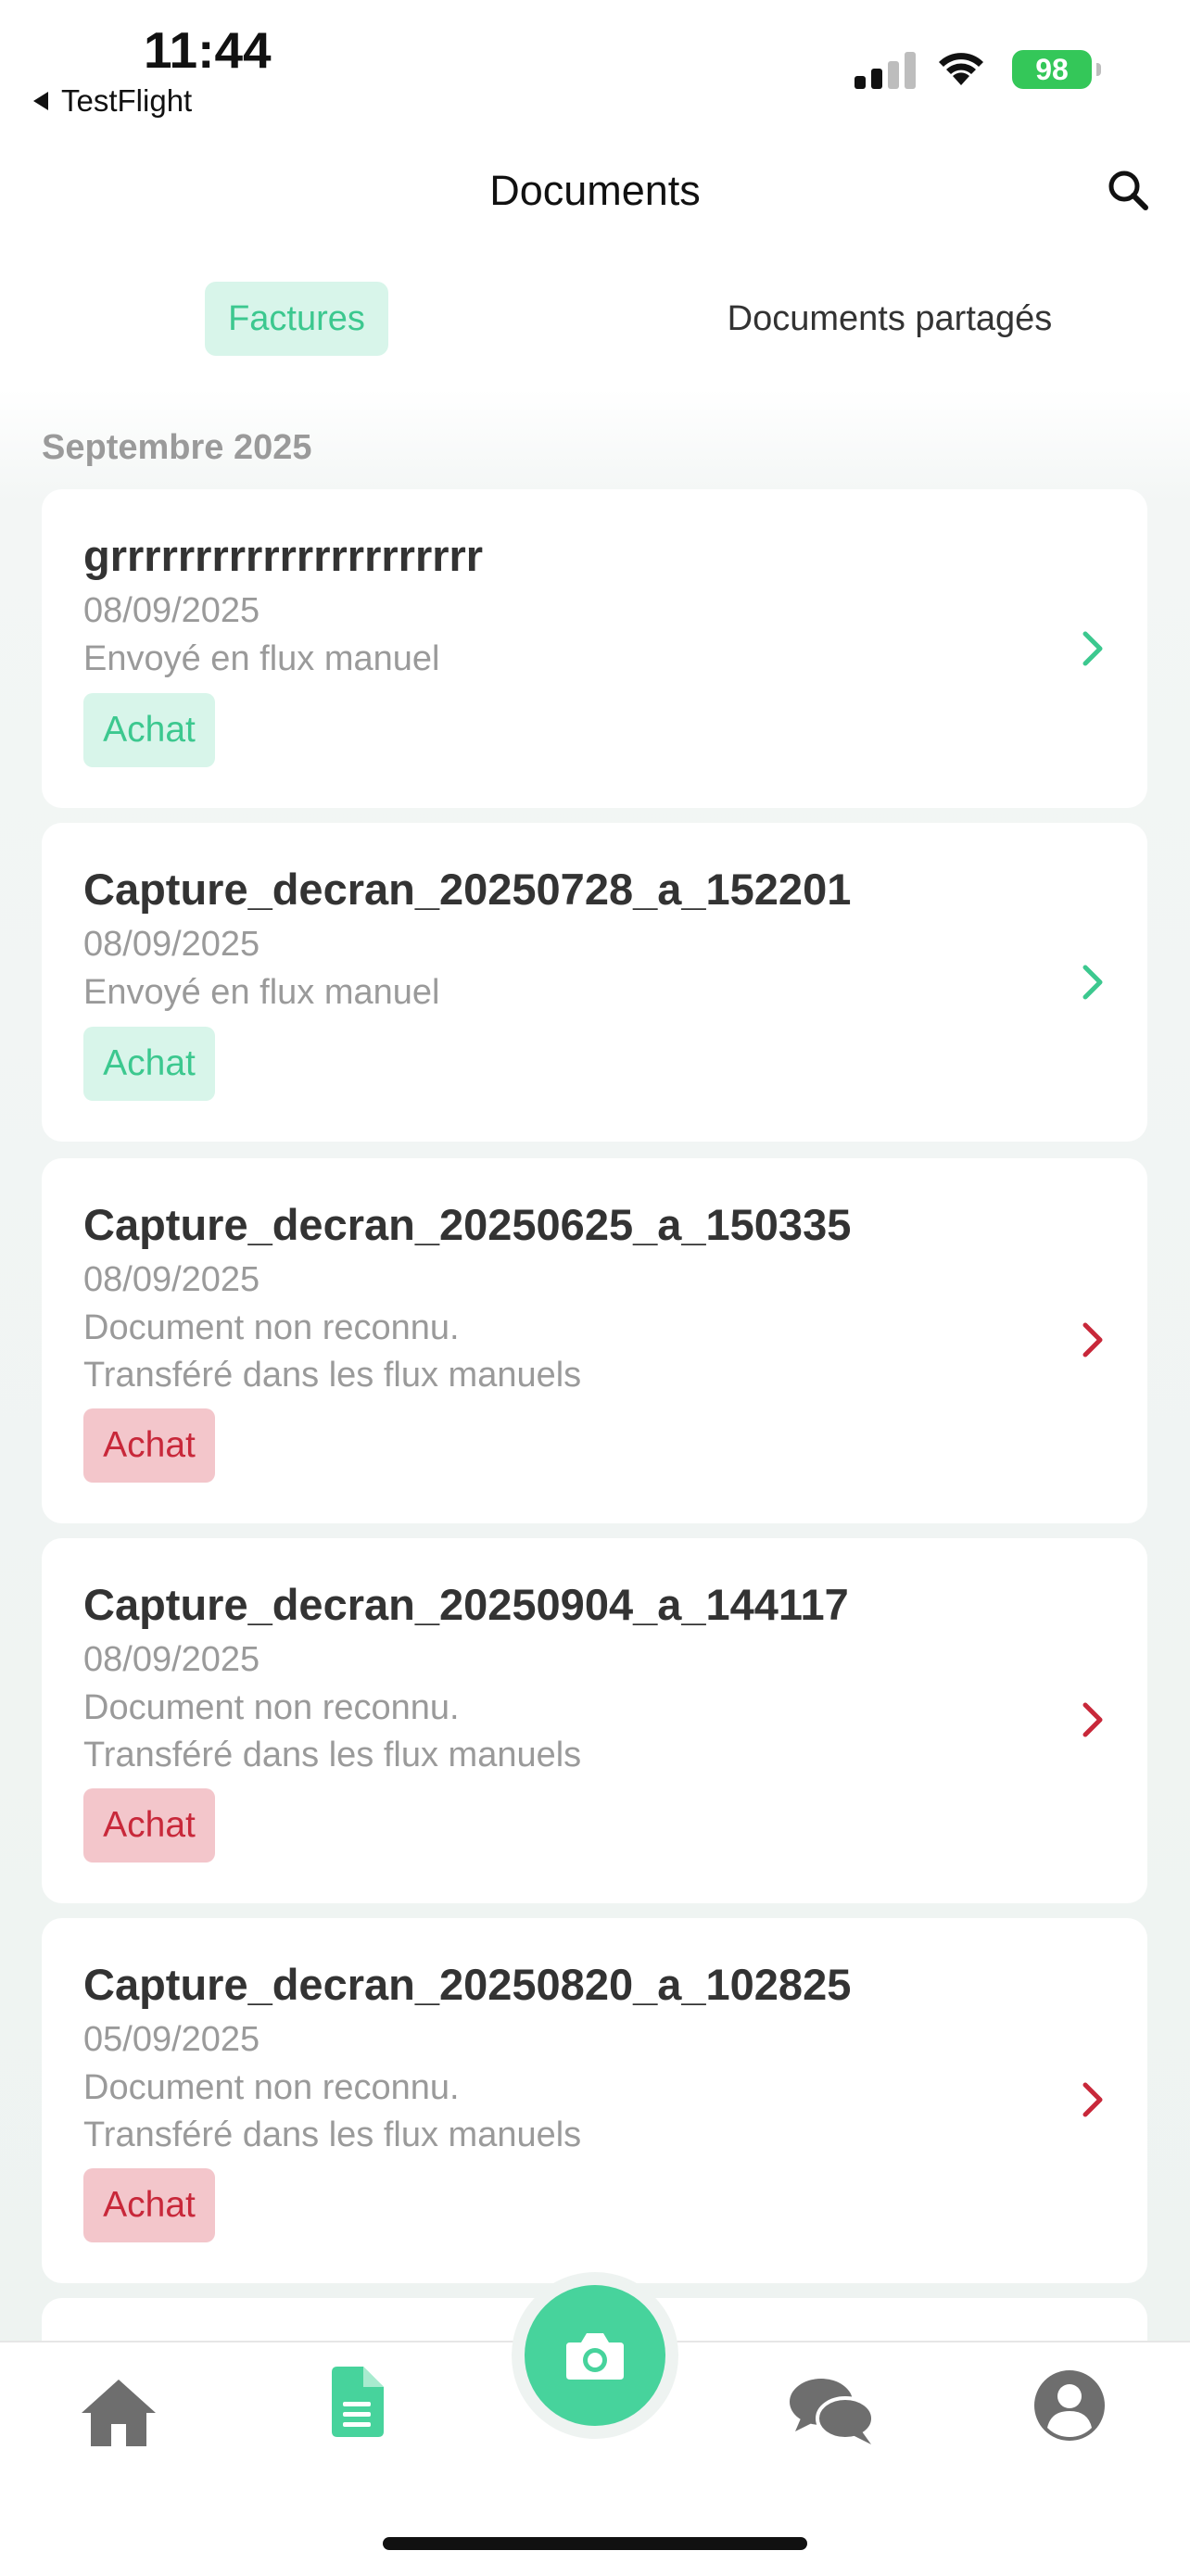 The width and height of the screenshot is (1190, 2576). What do you see at coordinates (1069, 2405) in the screenshot?
I see `profile-icon` at bounding box center [1069, 2405].